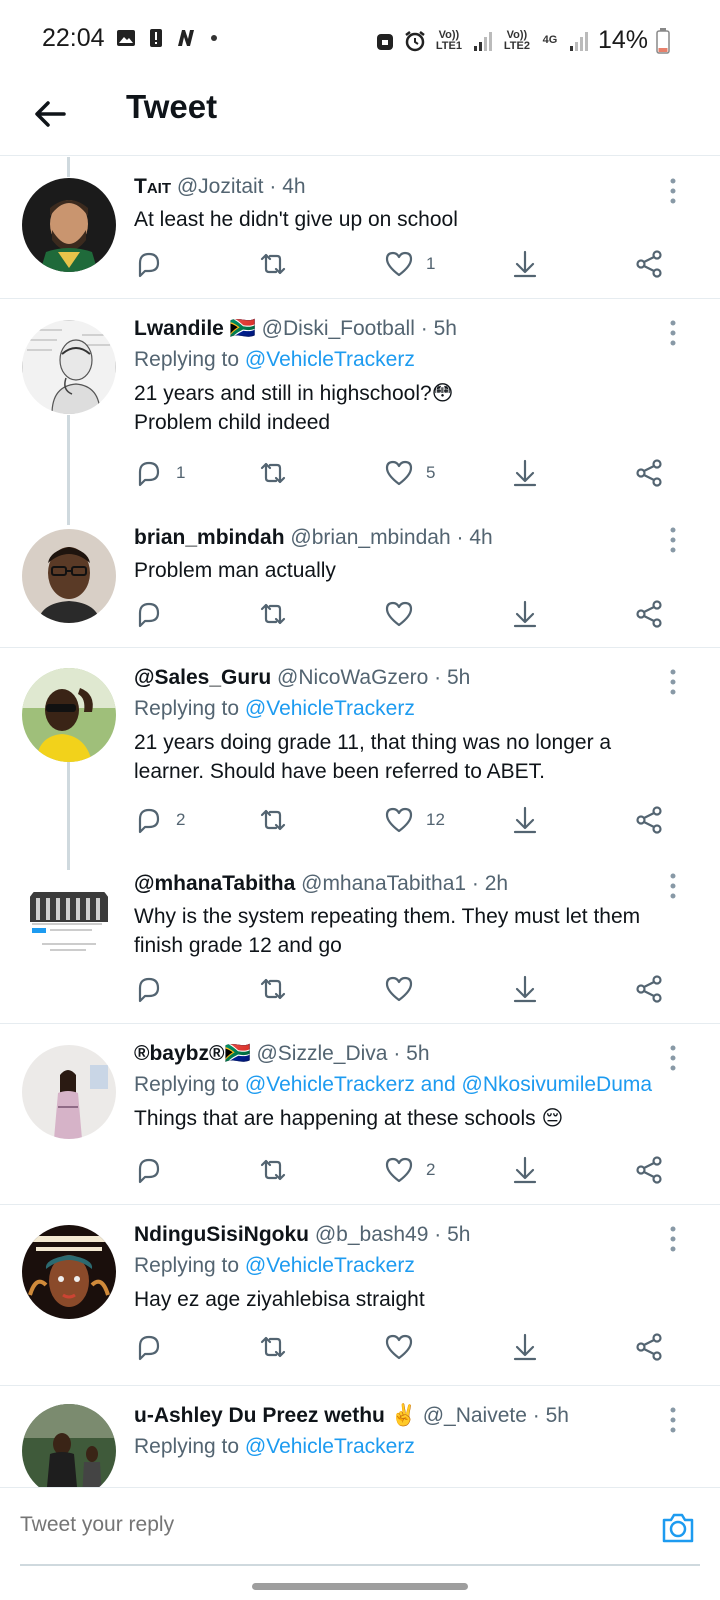  What do you see at coordinates (172, 106) in the screenshot?
I see `page-title: Tweet` at bounding box center [172, 106].